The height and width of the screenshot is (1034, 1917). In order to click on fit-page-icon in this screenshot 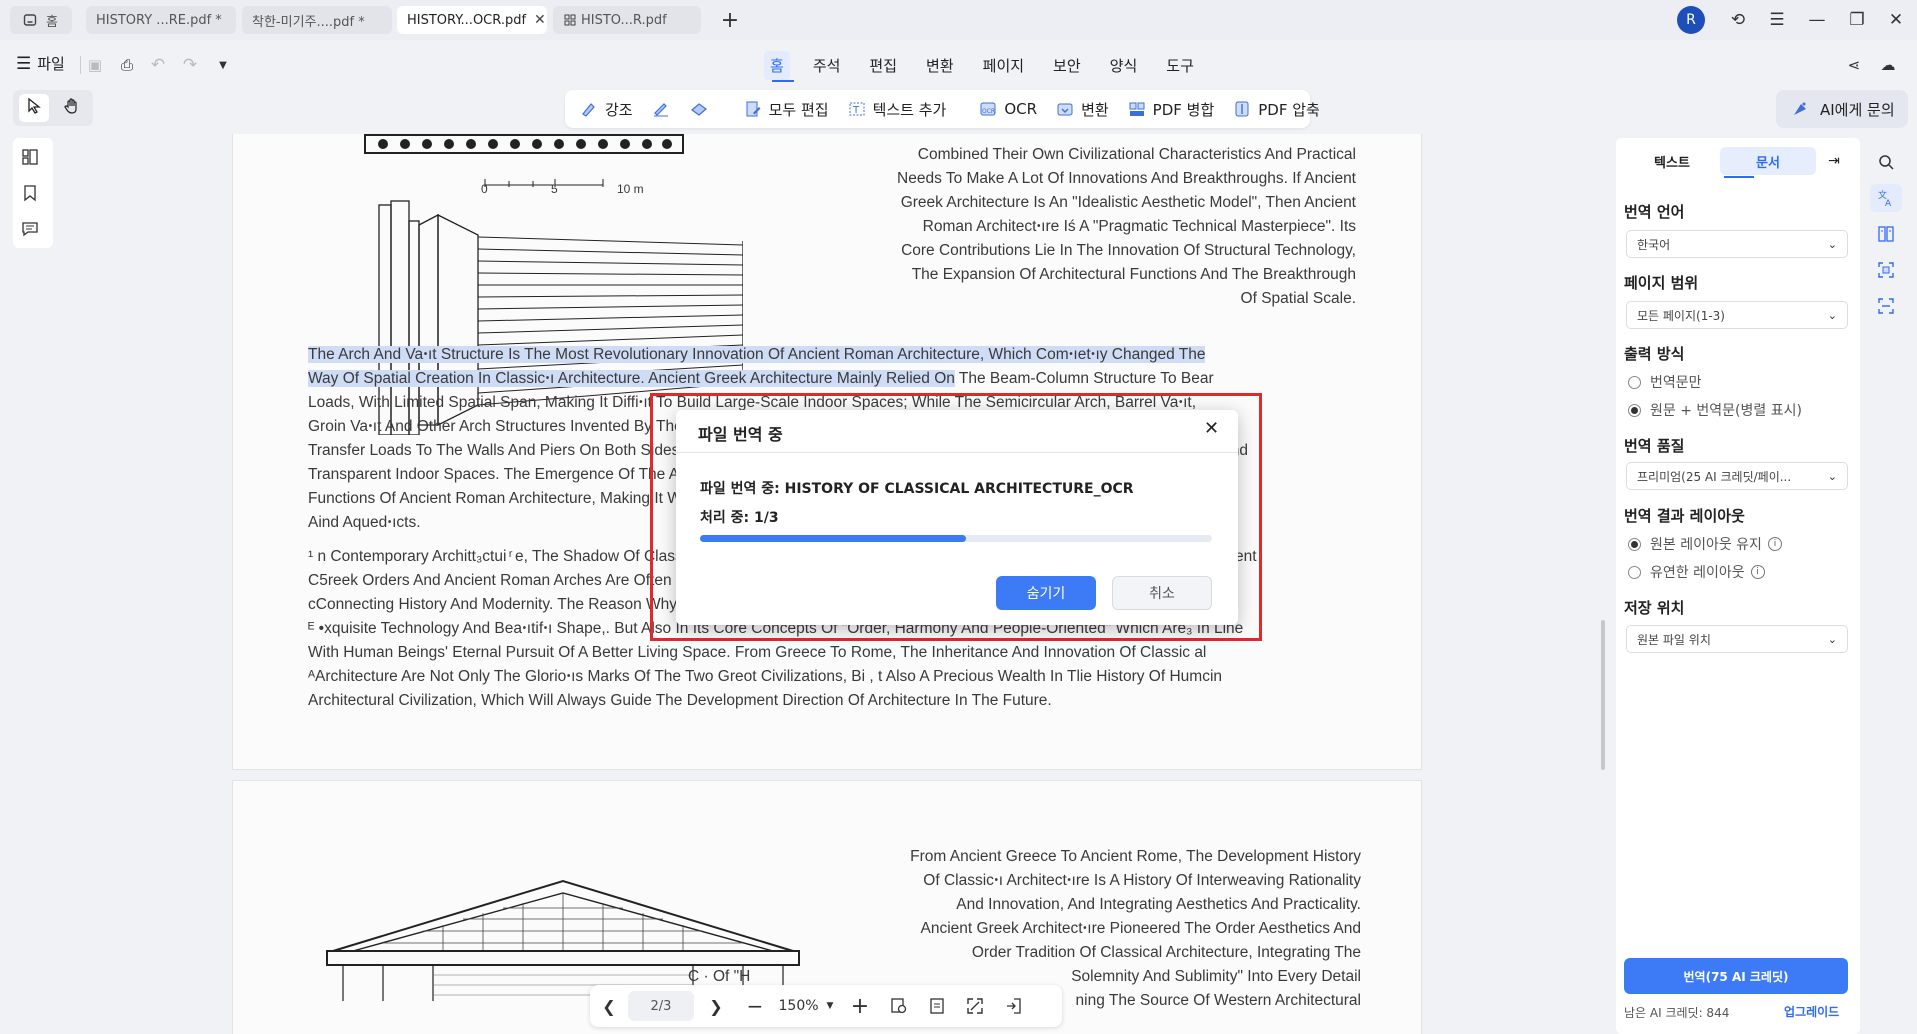, I will do `click(899, 1006)`.